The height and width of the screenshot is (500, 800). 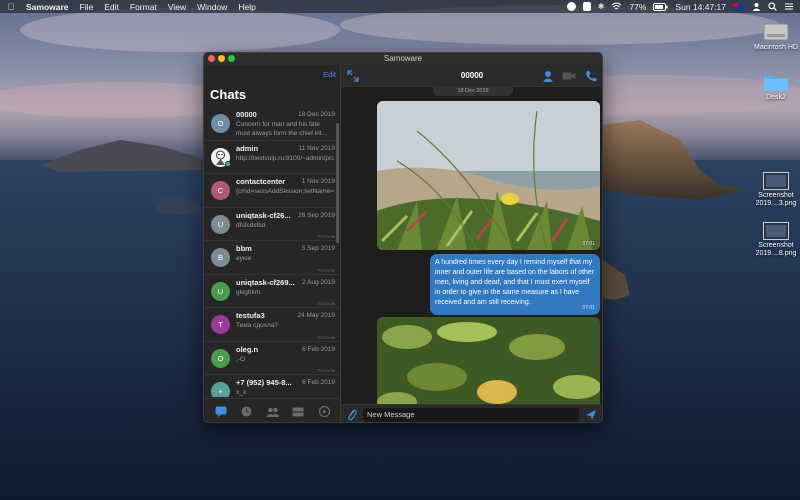 I want to click on desktop-icon-macintosh-hd: Macintosh HD, so click(x=774, y=37).